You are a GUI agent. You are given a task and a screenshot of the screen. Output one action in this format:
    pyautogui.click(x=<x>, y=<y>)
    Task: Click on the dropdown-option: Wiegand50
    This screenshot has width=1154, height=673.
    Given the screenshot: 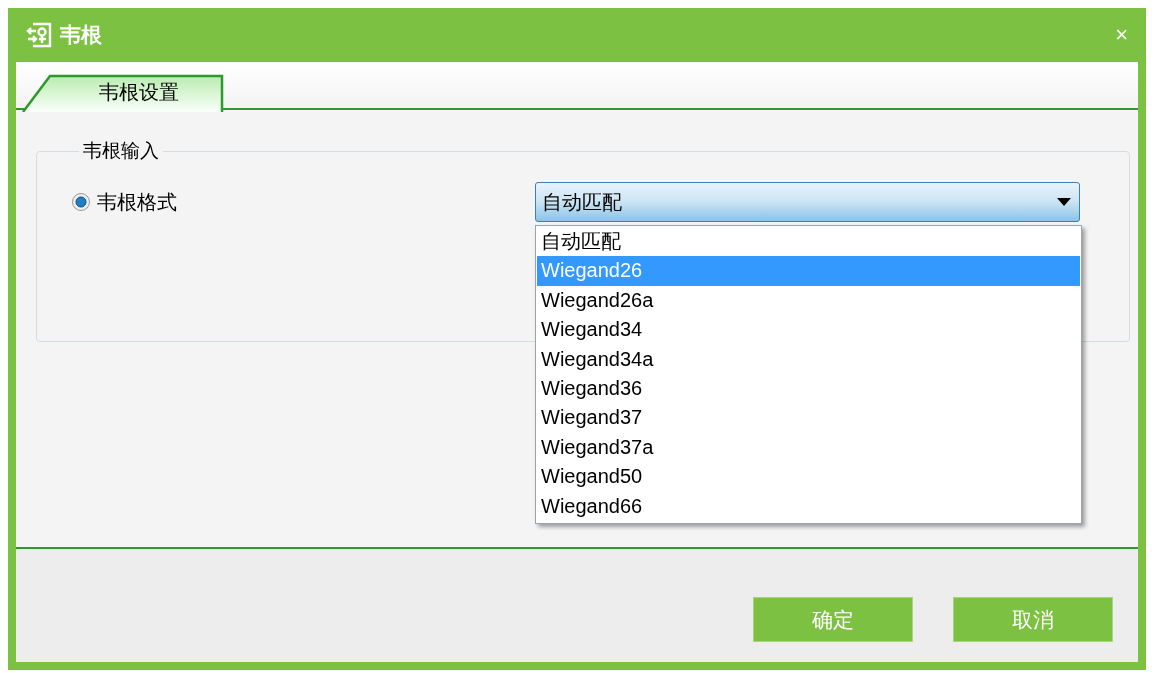 What is the action you would take?
    pyautogui.click(x=808, y=477)
    